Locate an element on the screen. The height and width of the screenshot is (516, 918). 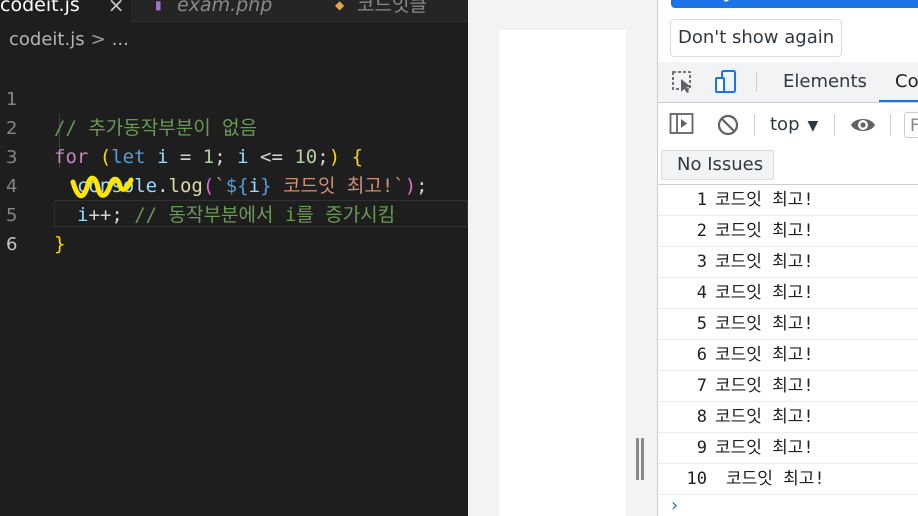
filter-input: Filter is located at coordinates (911, 125).